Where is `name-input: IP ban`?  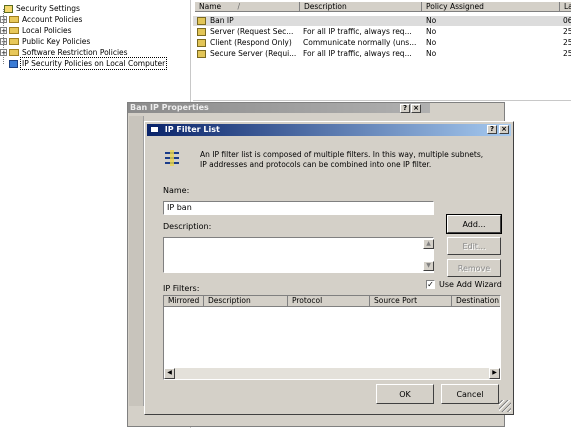 name-input: IP ban is located at coordinates (298, 208).